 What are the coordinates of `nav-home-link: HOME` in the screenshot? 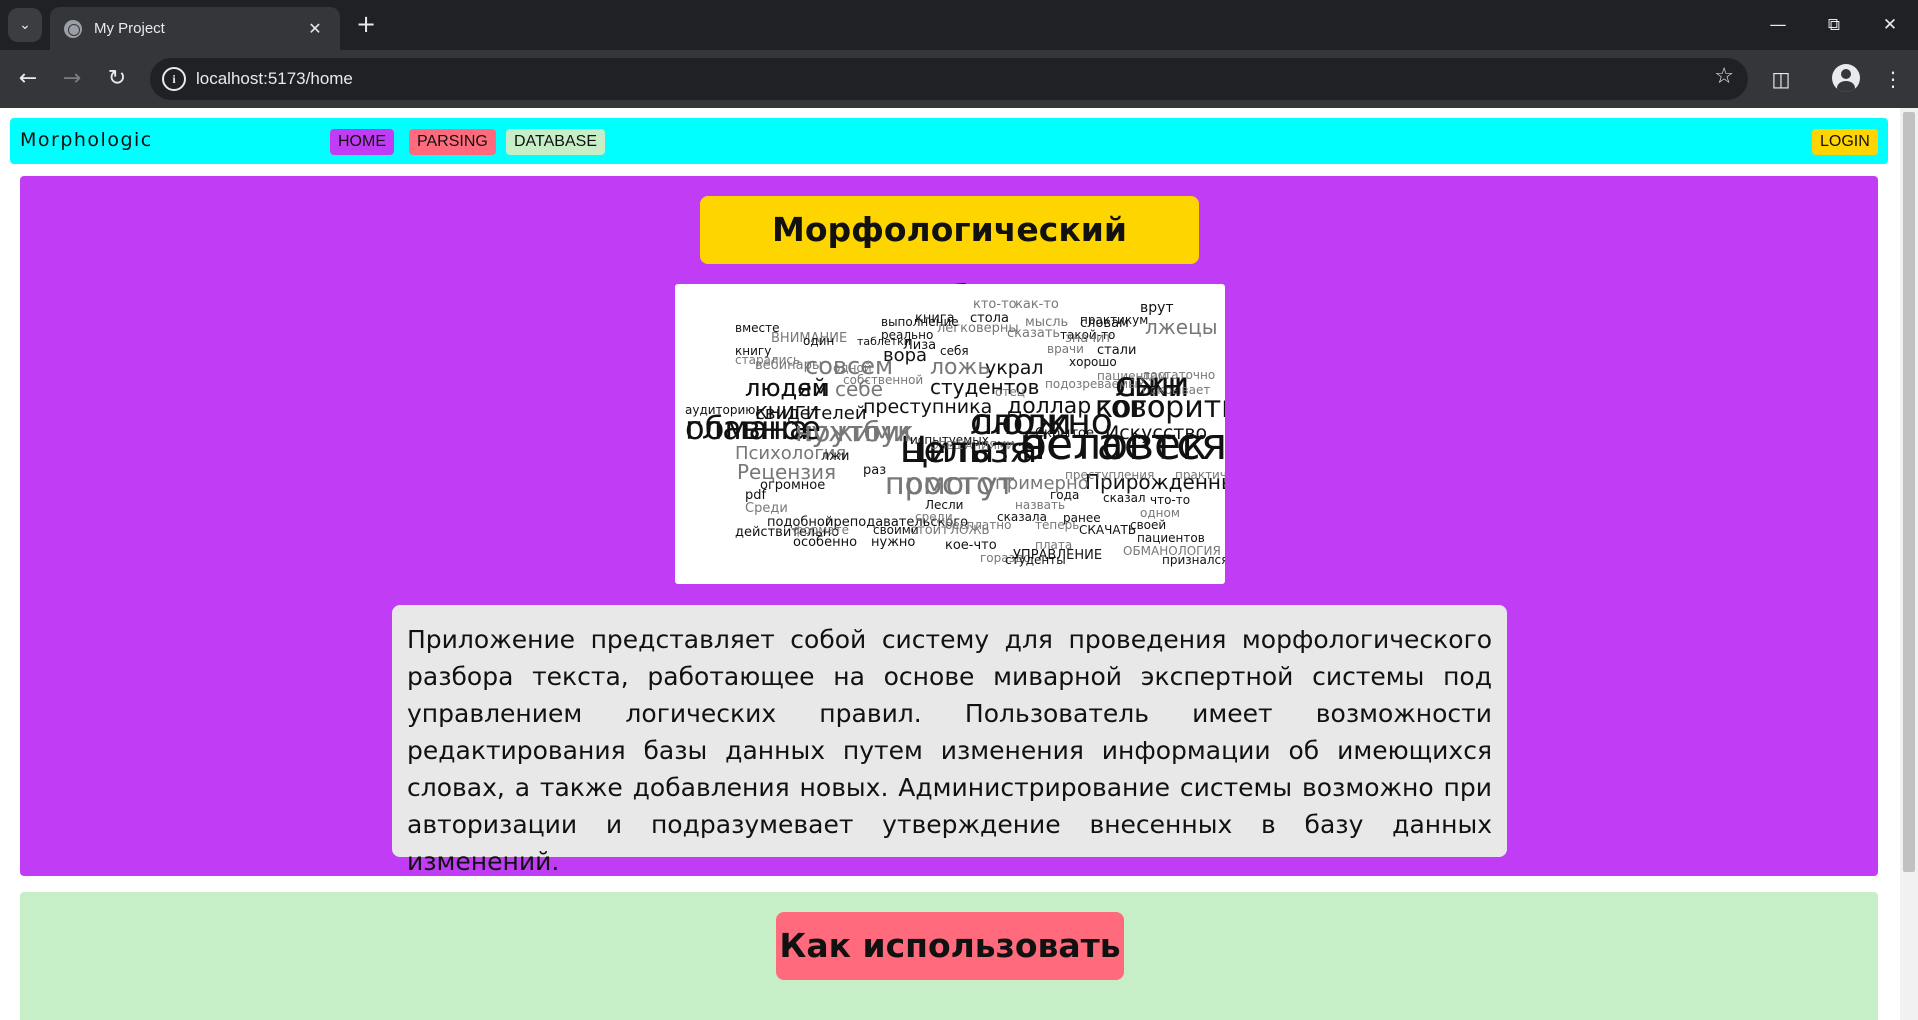 It's located at (362, 142).